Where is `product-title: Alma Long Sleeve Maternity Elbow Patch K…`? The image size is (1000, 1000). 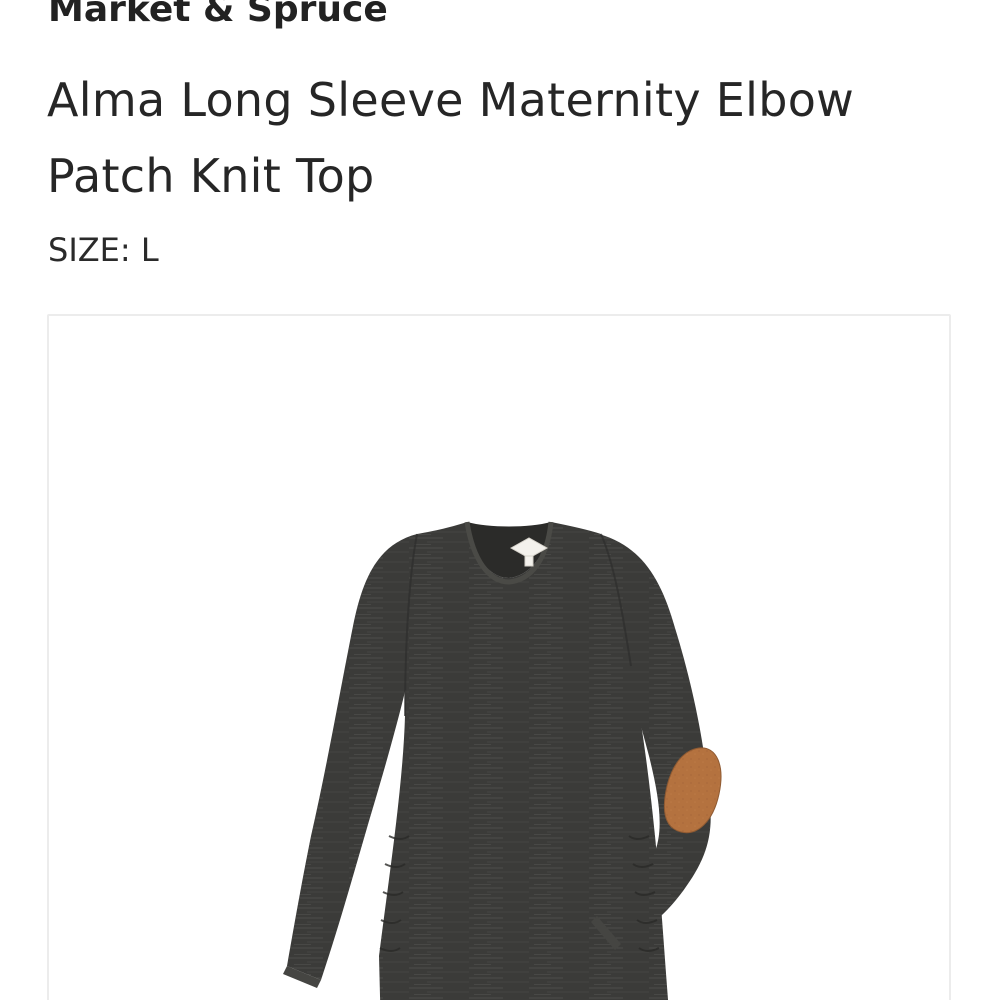
product-title: Alma Long Sleeve Maternity Elbow Patch K… is located at coordinates (451, 138).